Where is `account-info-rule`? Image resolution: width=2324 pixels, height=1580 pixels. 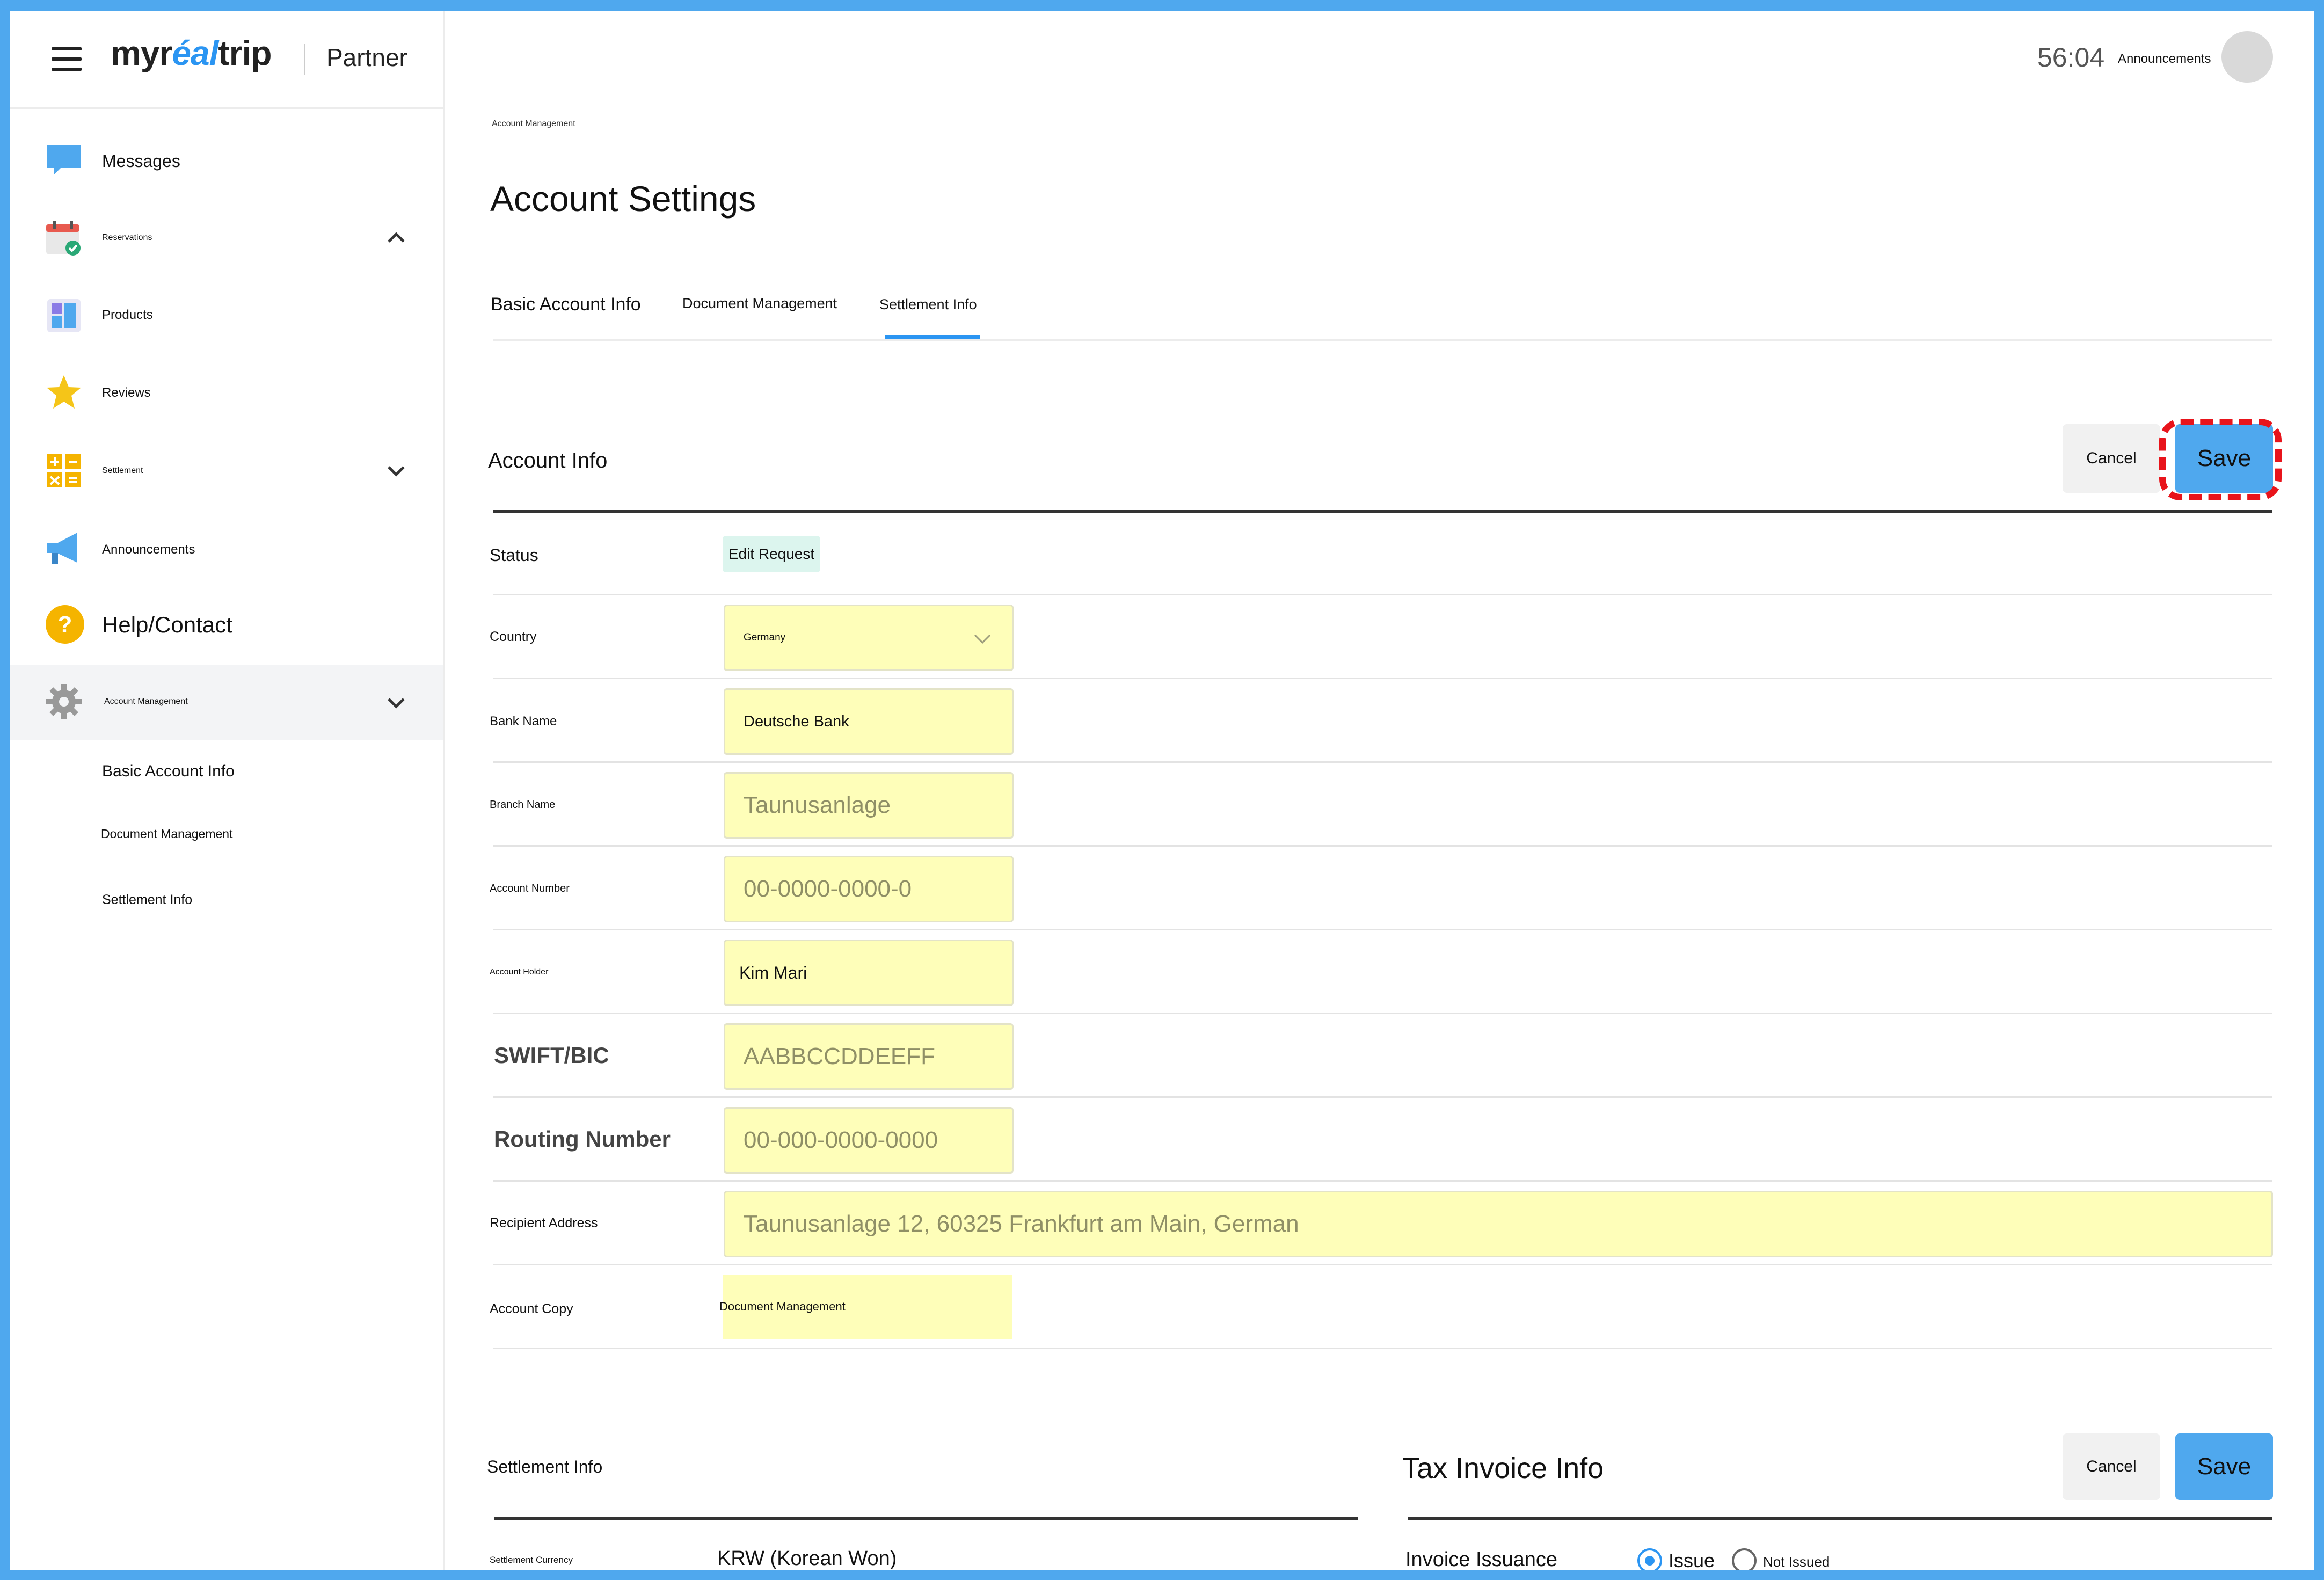 account-info-rule is located at coordinates (1382, 511).